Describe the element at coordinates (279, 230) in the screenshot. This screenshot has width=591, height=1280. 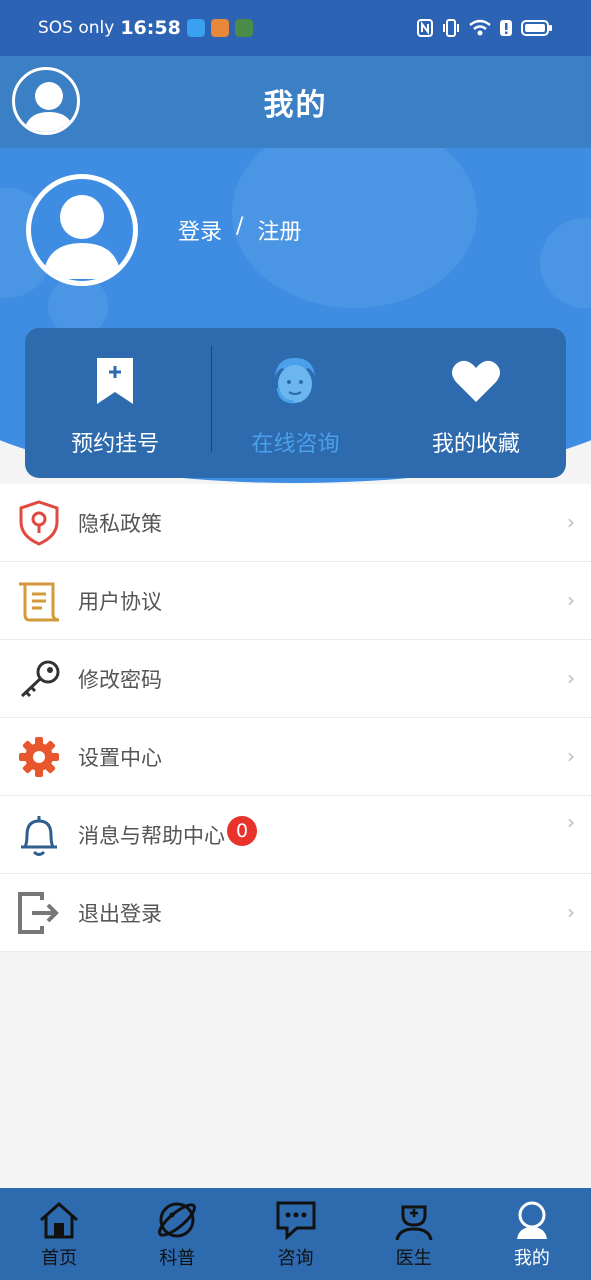
I see `register-link: 注册` at that location.